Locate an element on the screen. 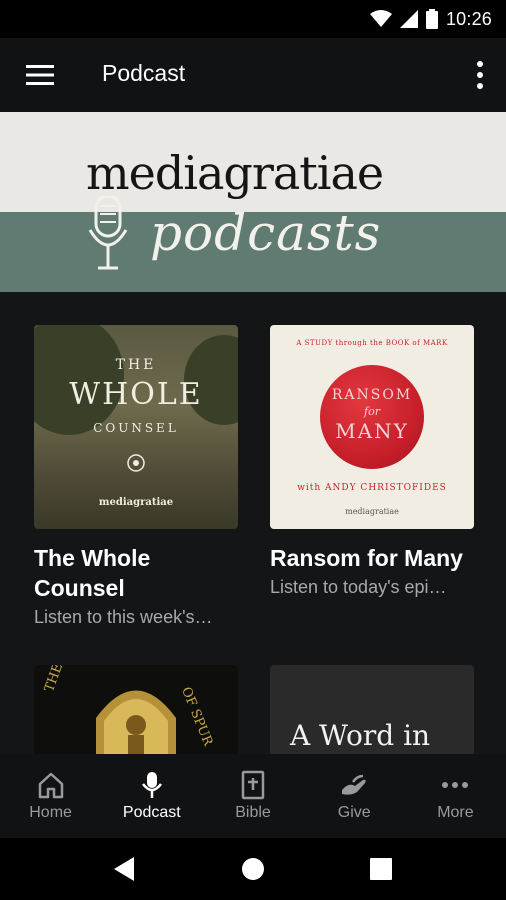 The height and width of the screenshot is (900, 506). back-icon is located at coordinates (125, 869).